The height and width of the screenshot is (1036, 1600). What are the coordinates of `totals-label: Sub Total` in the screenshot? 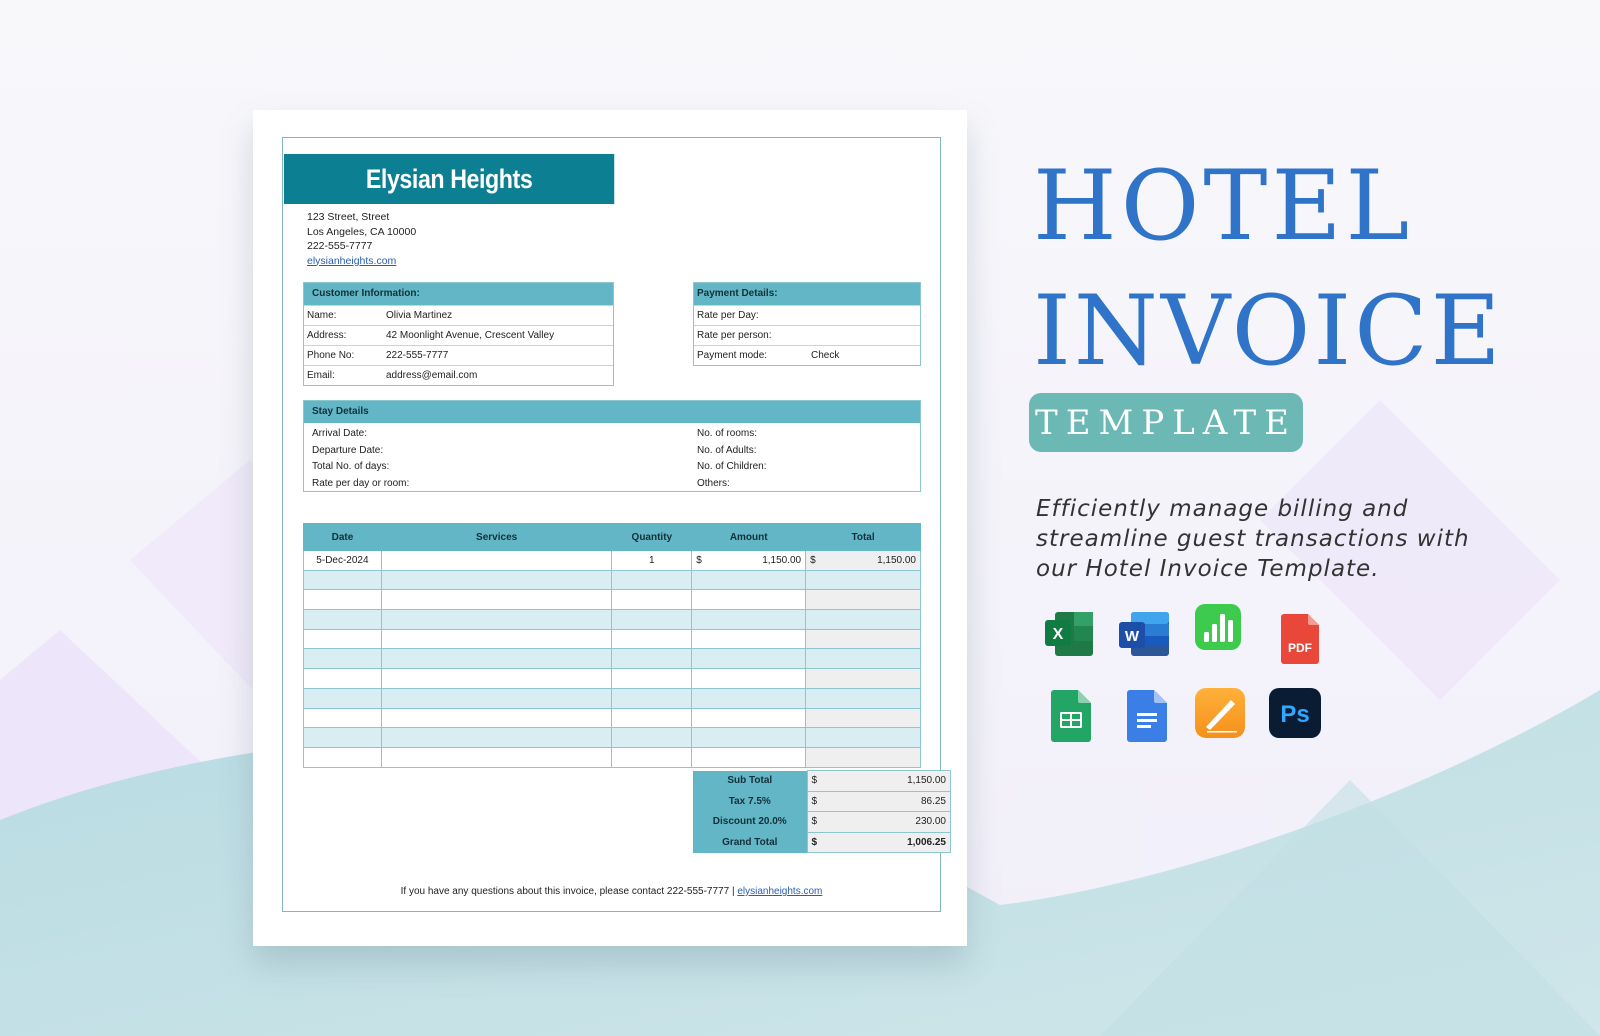 It's located at (750, 780).